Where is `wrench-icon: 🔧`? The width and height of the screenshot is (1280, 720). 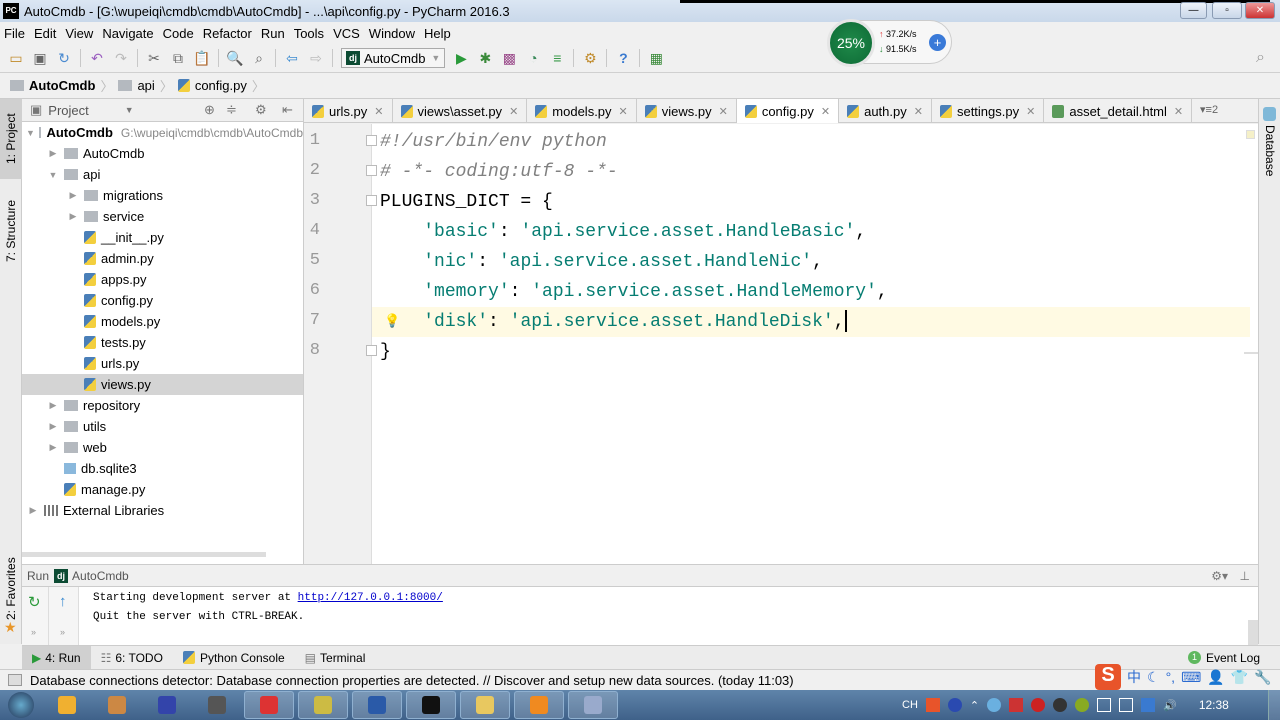
wrench-icon: 🔧 is located at coordinates (1262, 677).